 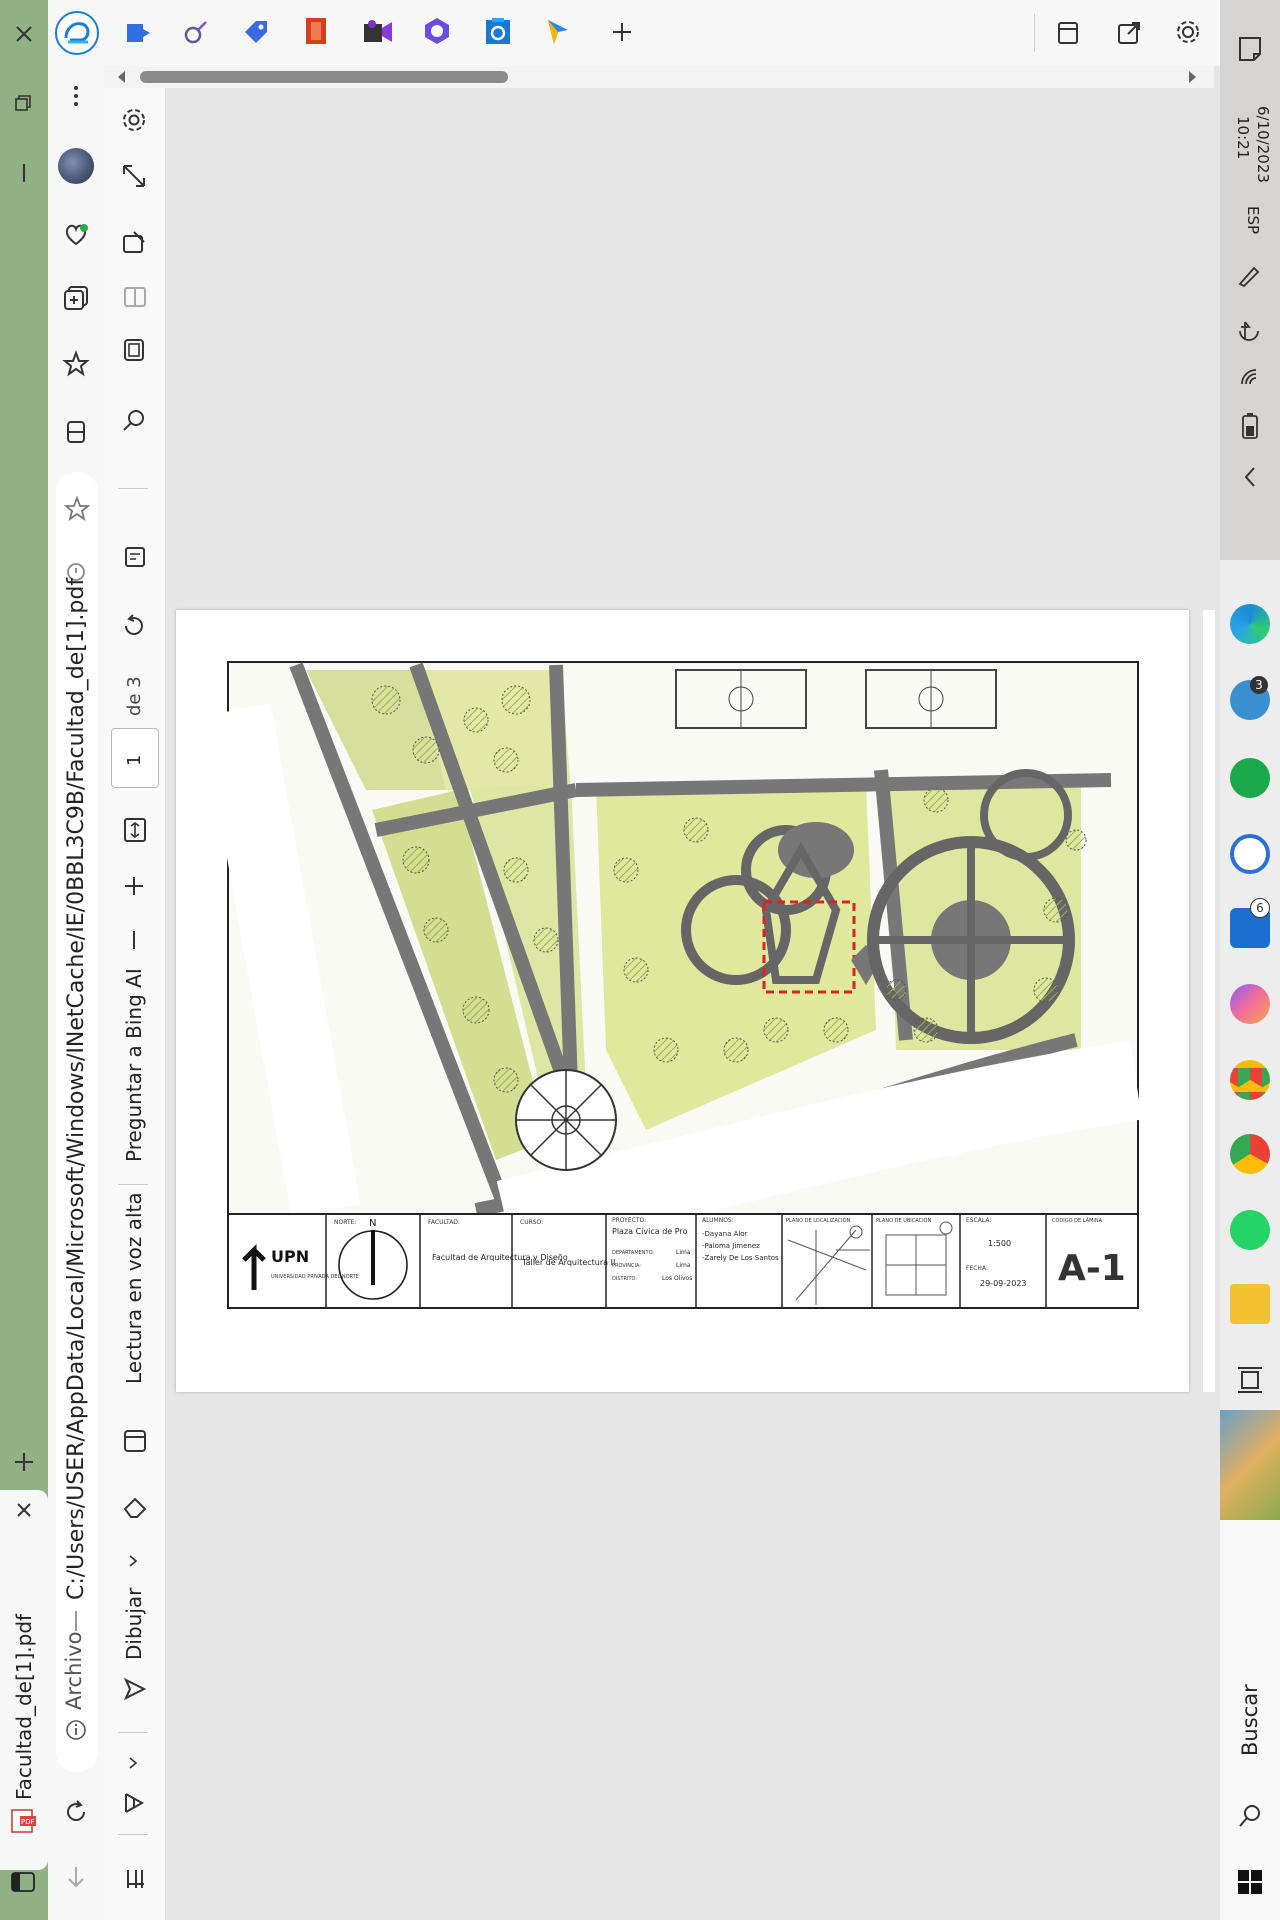 What do you see at coordinates (23, 103) in the screenshot?
I see `restore-window-icon` at bounding box center [23, 103].